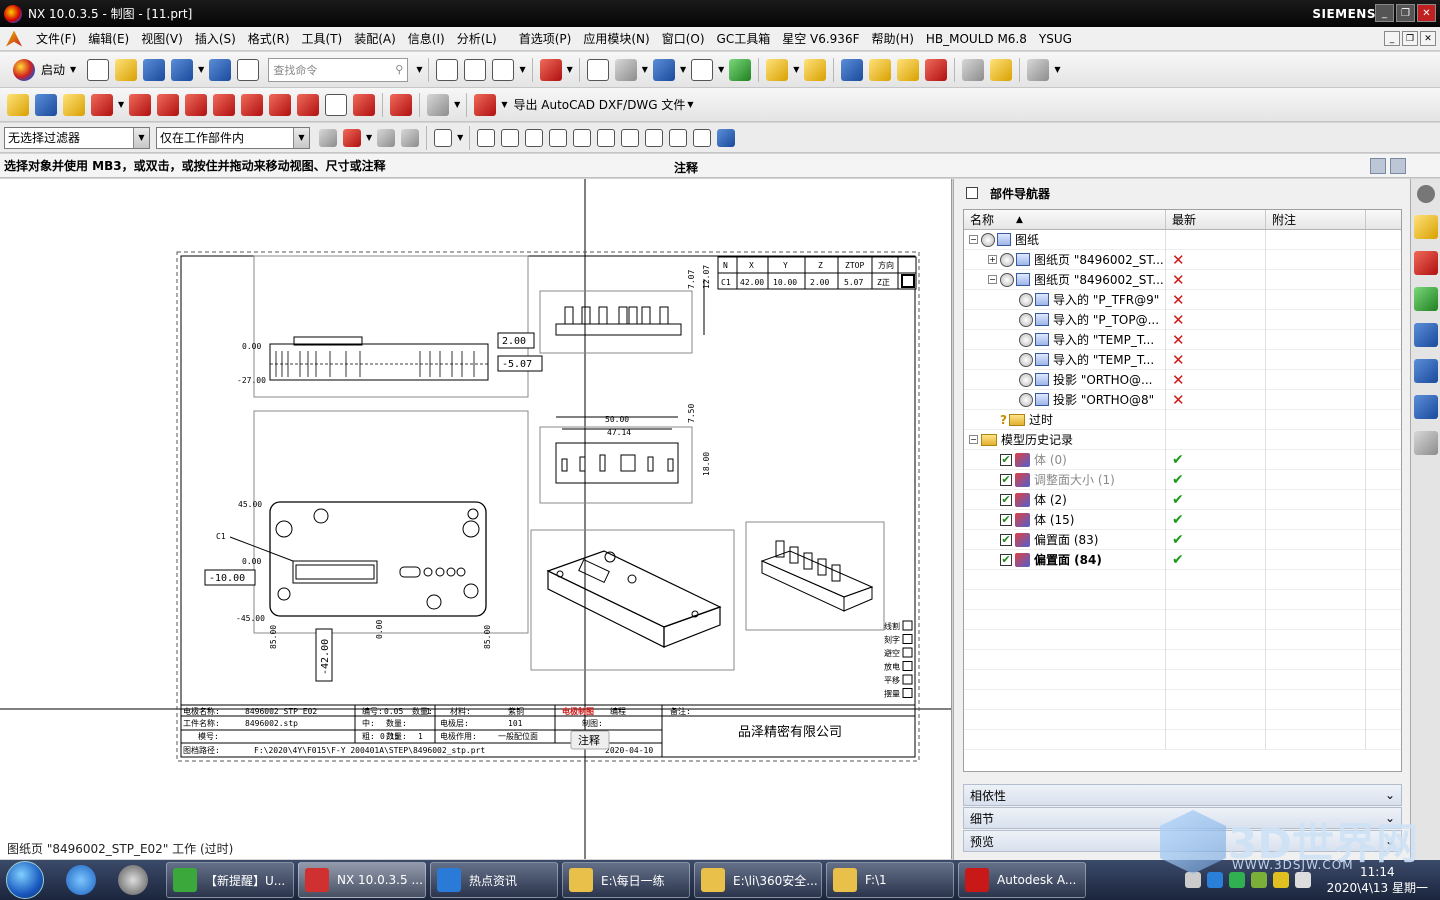  What do you see at coordinates (1398, 166) in the screenshot?
I see `panel-expand-icon` at bounding box center [1398, 166].